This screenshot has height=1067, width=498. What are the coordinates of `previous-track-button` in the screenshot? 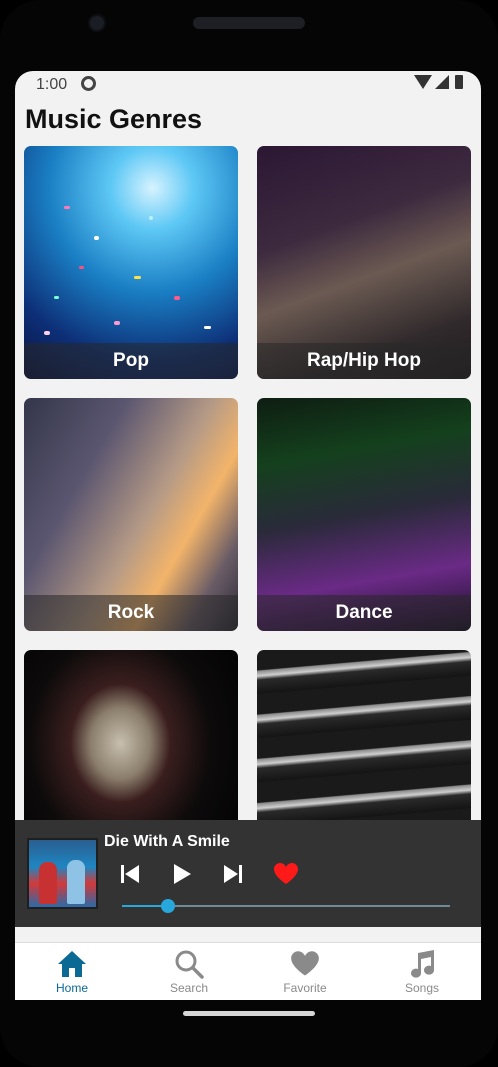 It's located at (130, 874).